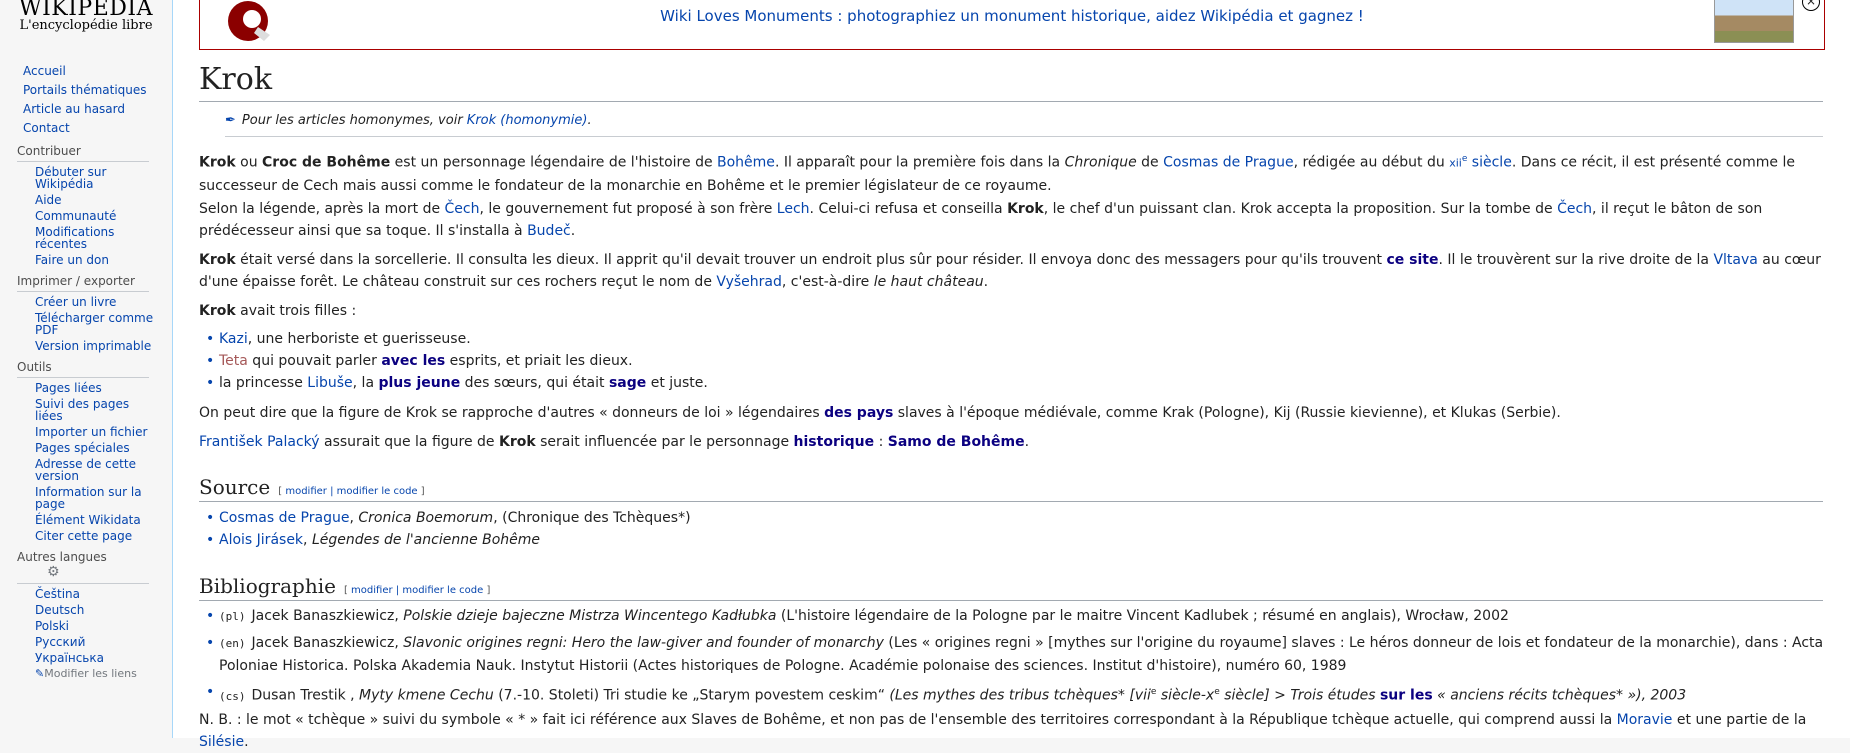 This screenshot has width=1850, height=753. Describe the element at coordinates (1489, 163) in the screenshot. I see `link-siecle: siècle` at that location.